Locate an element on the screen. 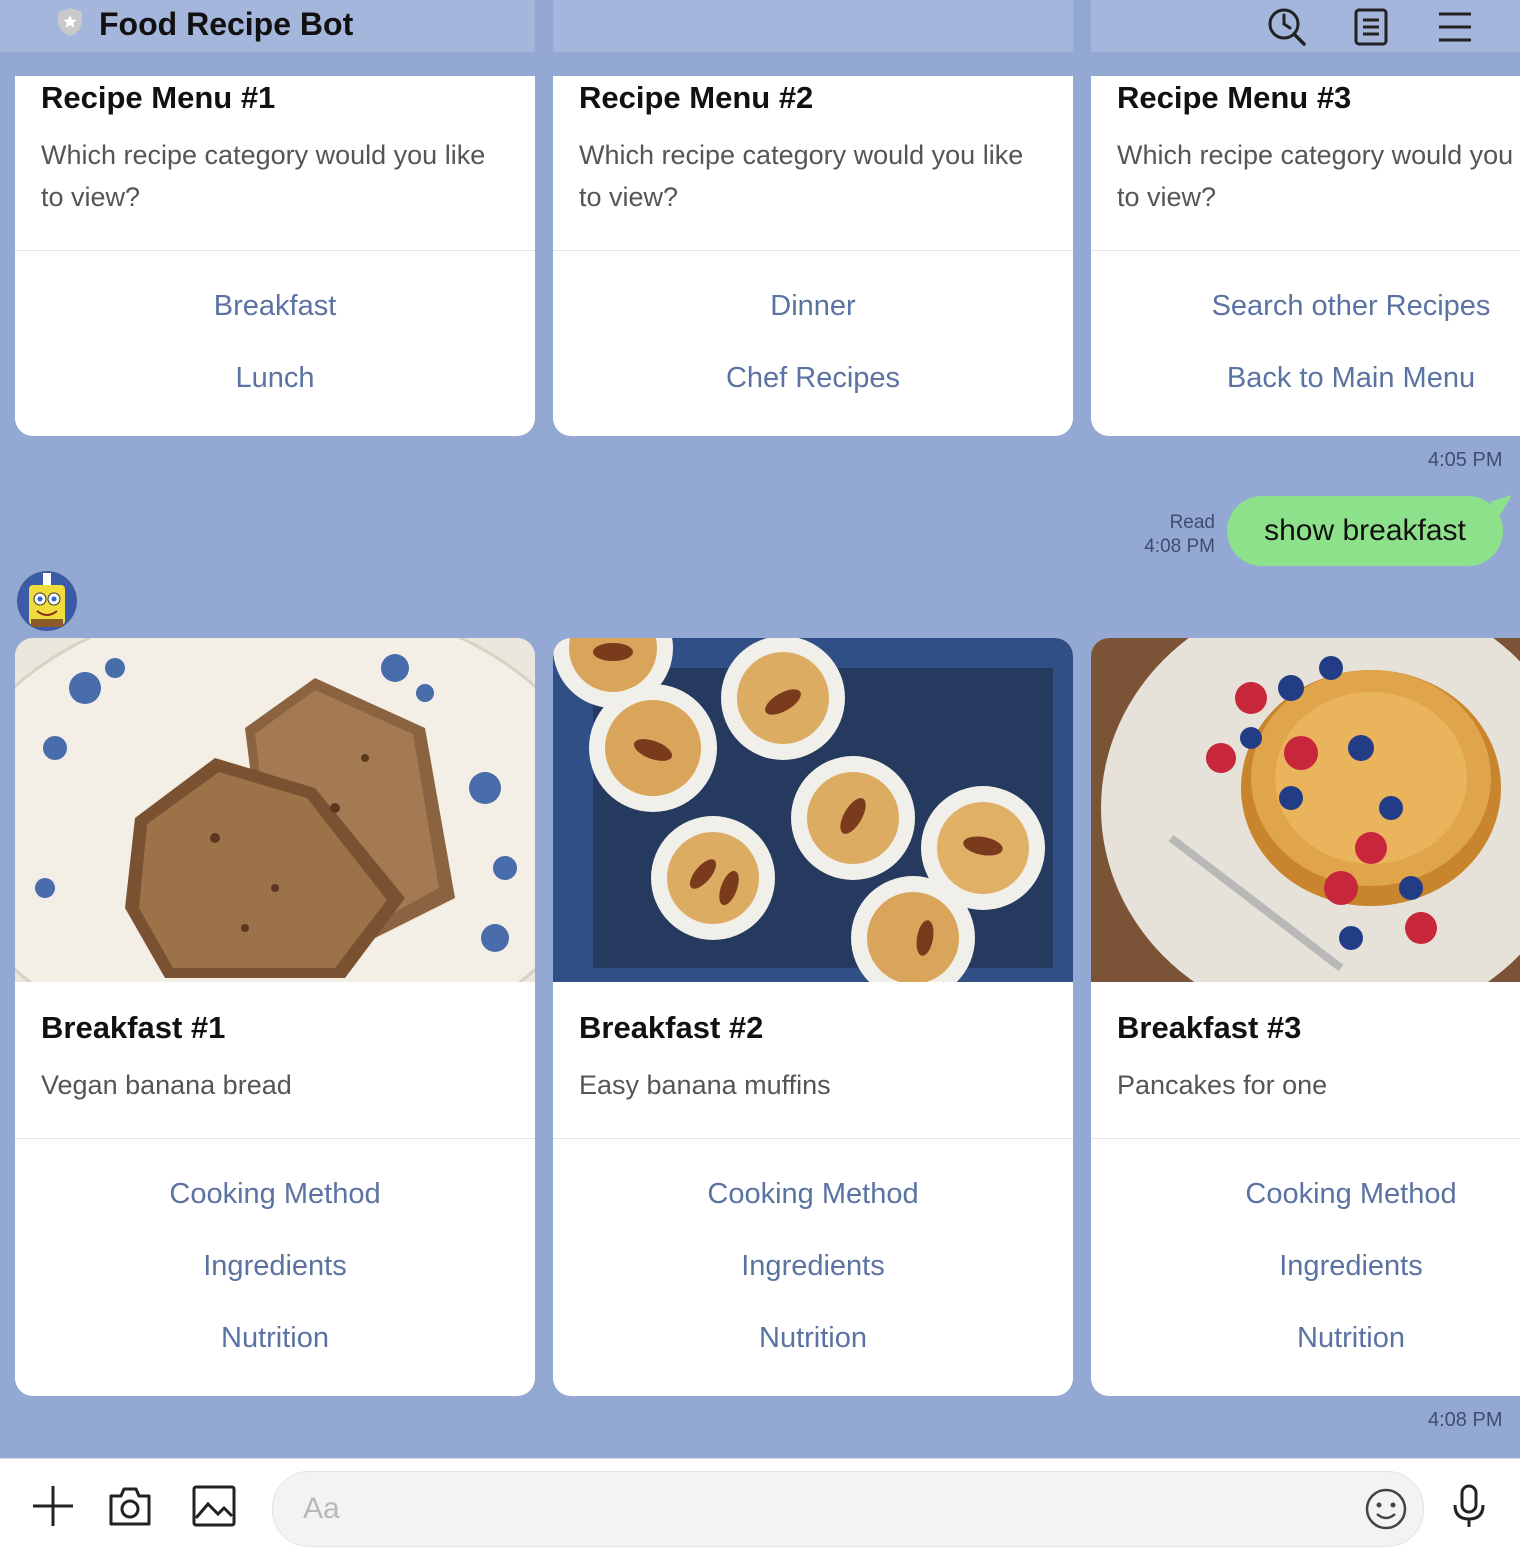 This screenshot has height=1557, width=1520. chef-recipes-button: Chef Recipes is located at coordinates (813, 378).